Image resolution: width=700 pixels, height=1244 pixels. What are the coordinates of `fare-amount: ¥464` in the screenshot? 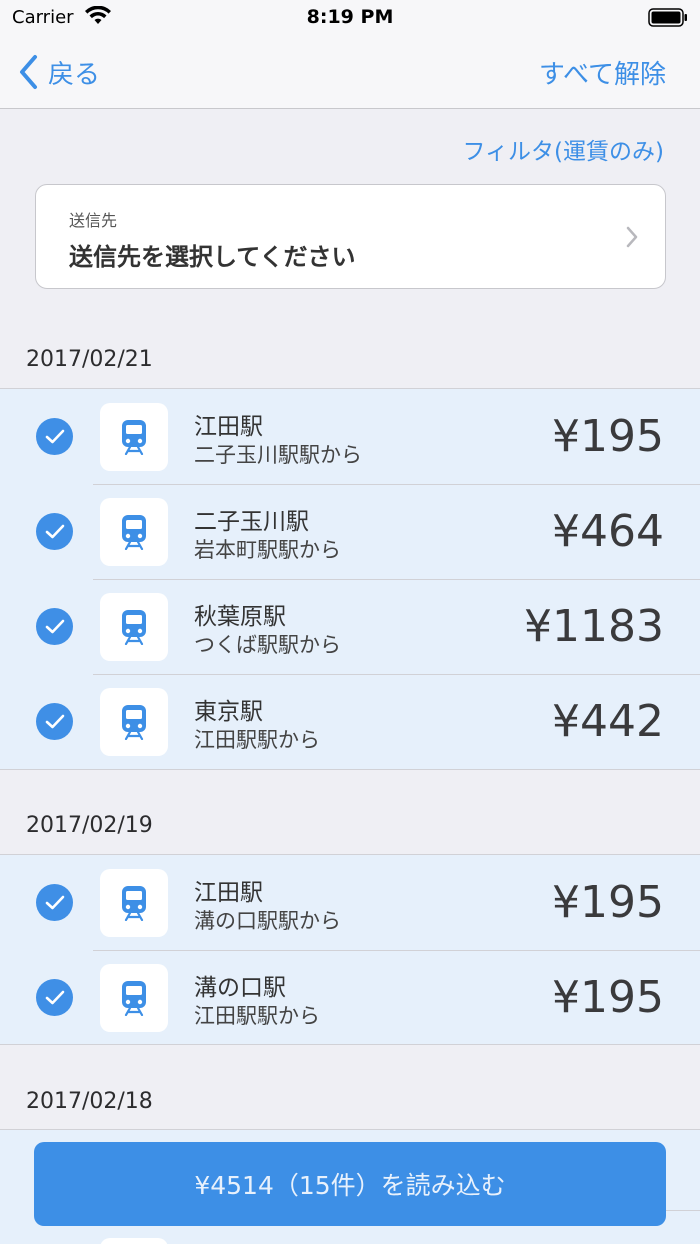 It's located at (608, 531).